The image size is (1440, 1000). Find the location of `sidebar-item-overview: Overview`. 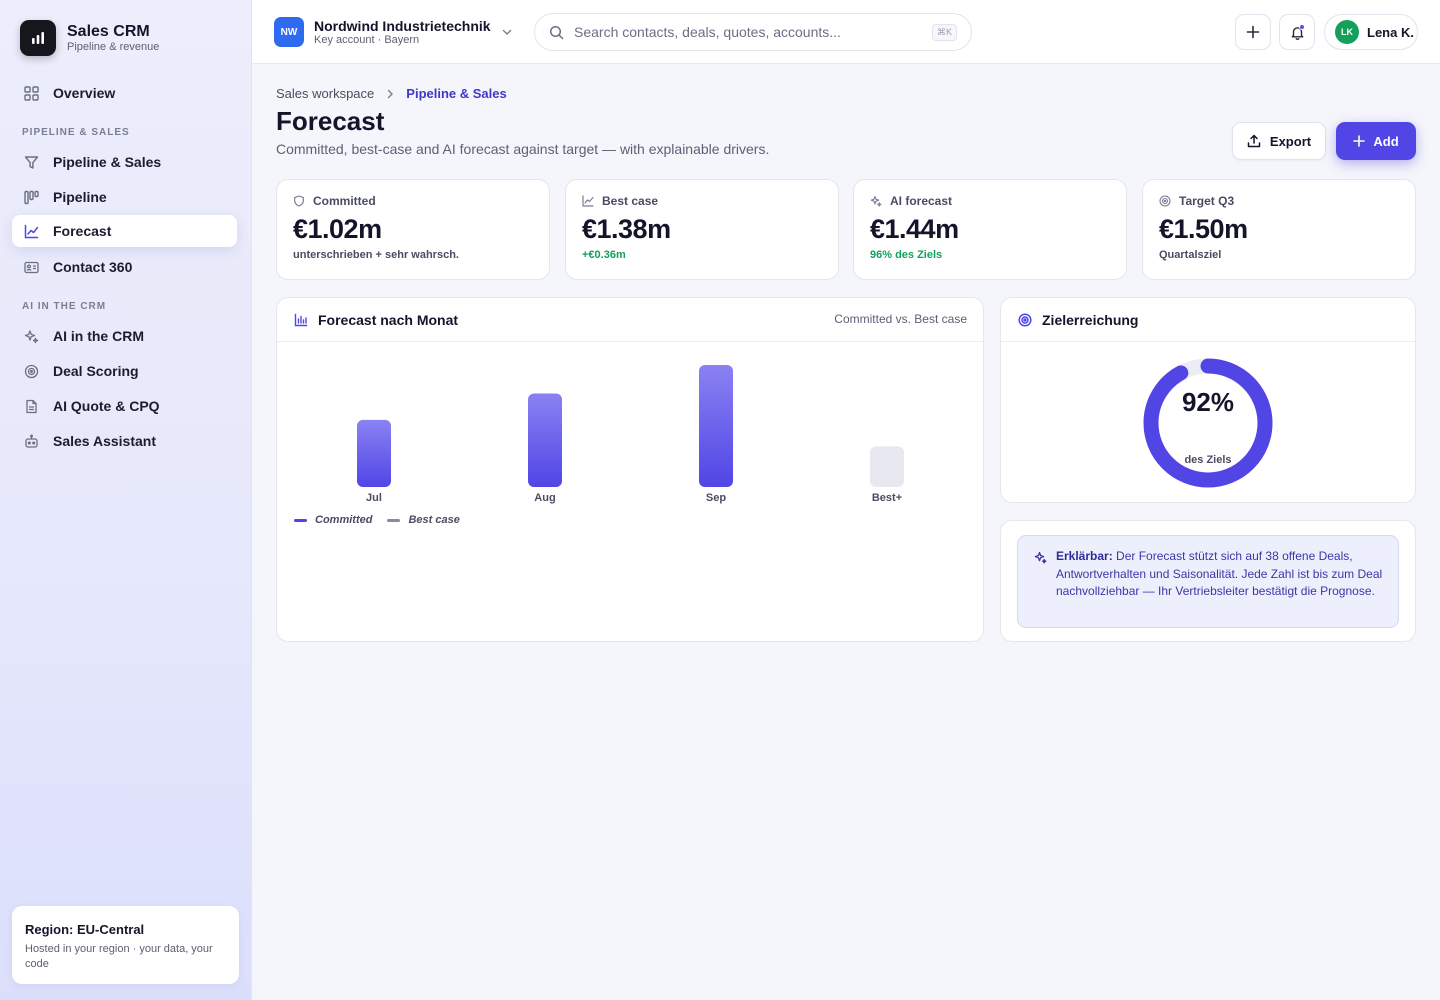

sidebar-item-overview: Overview is located at coordinates (124, 93).